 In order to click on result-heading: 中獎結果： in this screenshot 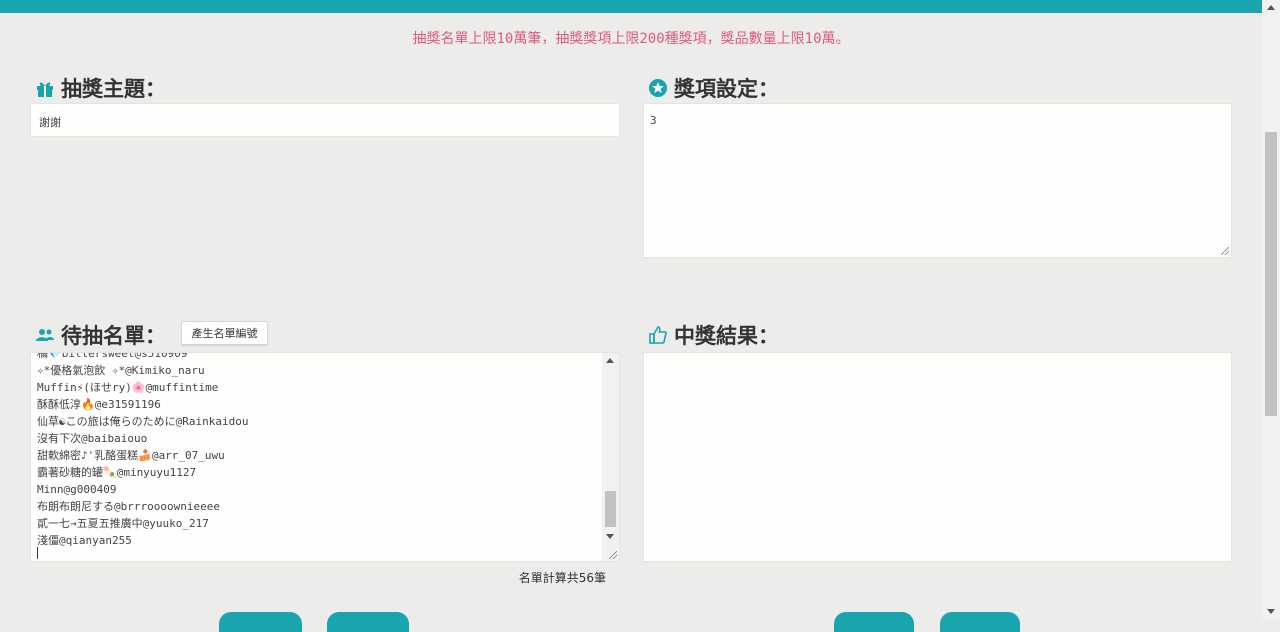, I will do `click(713, 335)`.